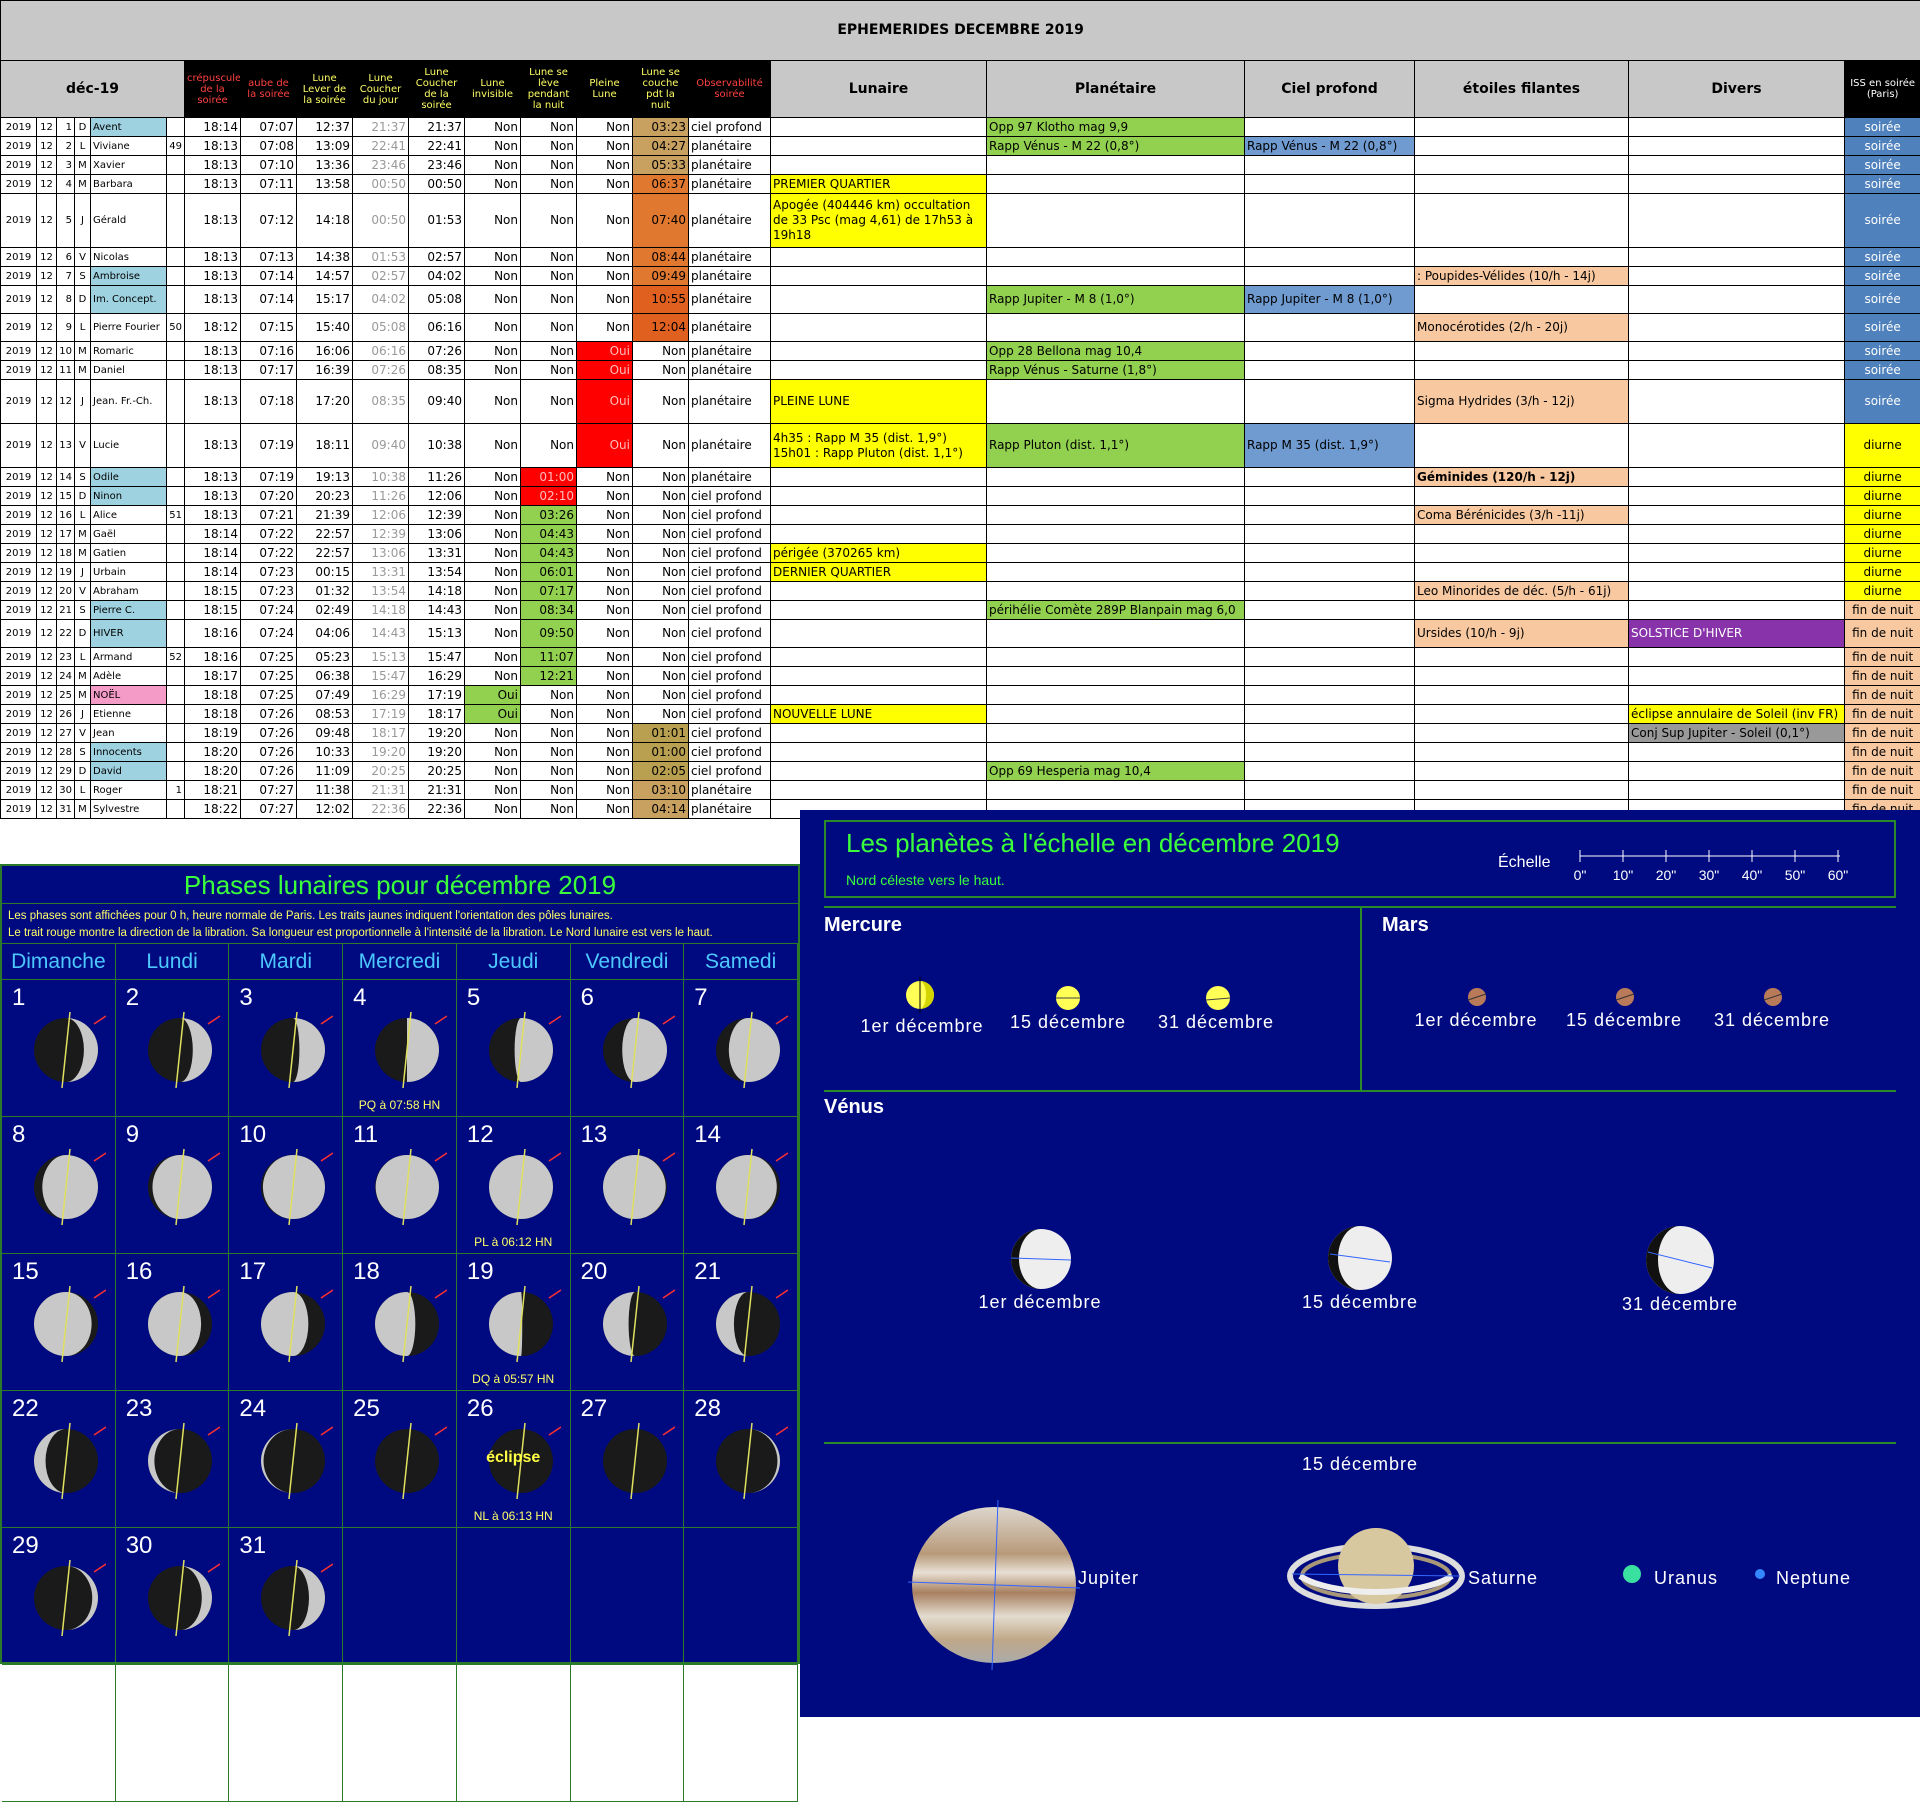  Describe the element at coordinates (129, 591) in the screenshot. I see `cell-saint: Abraham` at that location.